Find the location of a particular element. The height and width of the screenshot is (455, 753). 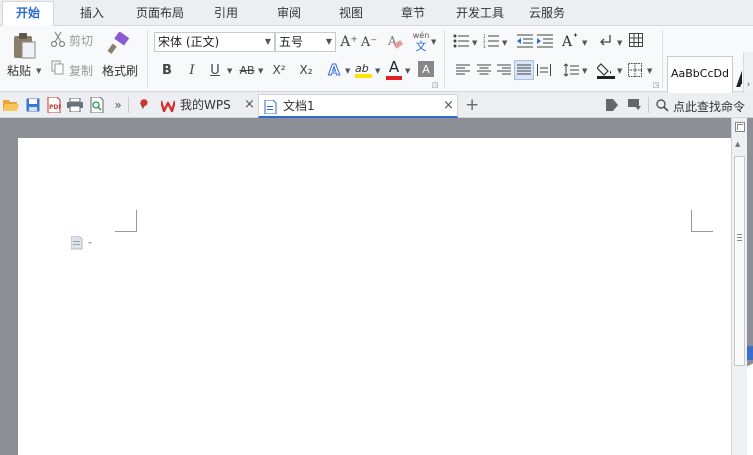

distribute-icon is located at coordinates (544, 70).